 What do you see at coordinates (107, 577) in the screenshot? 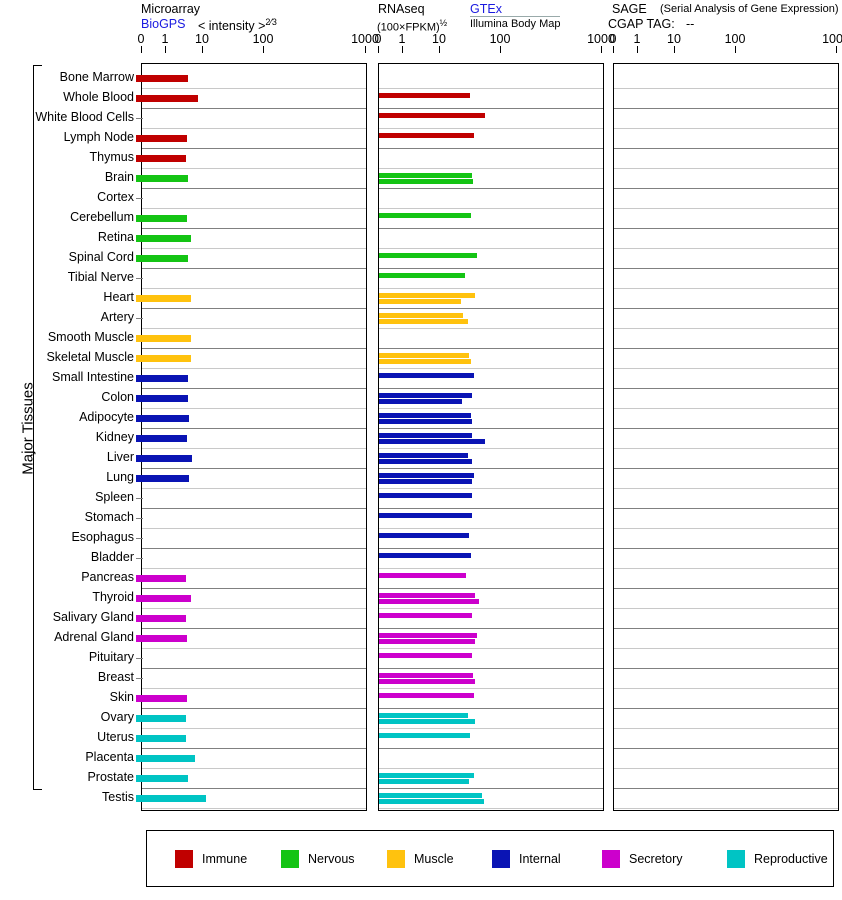
I see `tissue-label: Pancreas` at bounding box center [107, 577].